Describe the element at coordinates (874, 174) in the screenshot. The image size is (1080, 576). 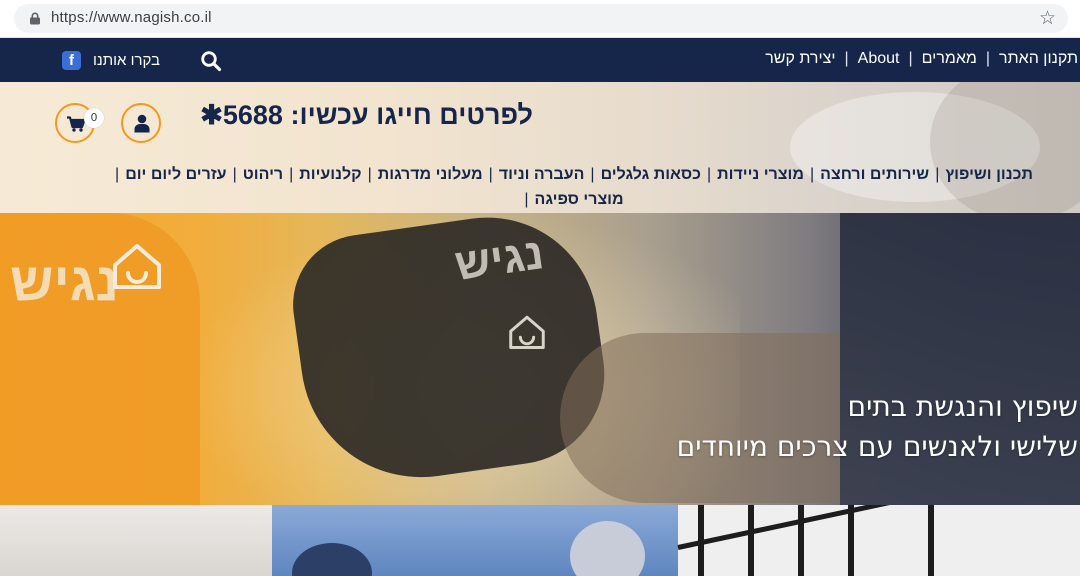
I see `category-bathroom: שירותים ורחצה` at that location.